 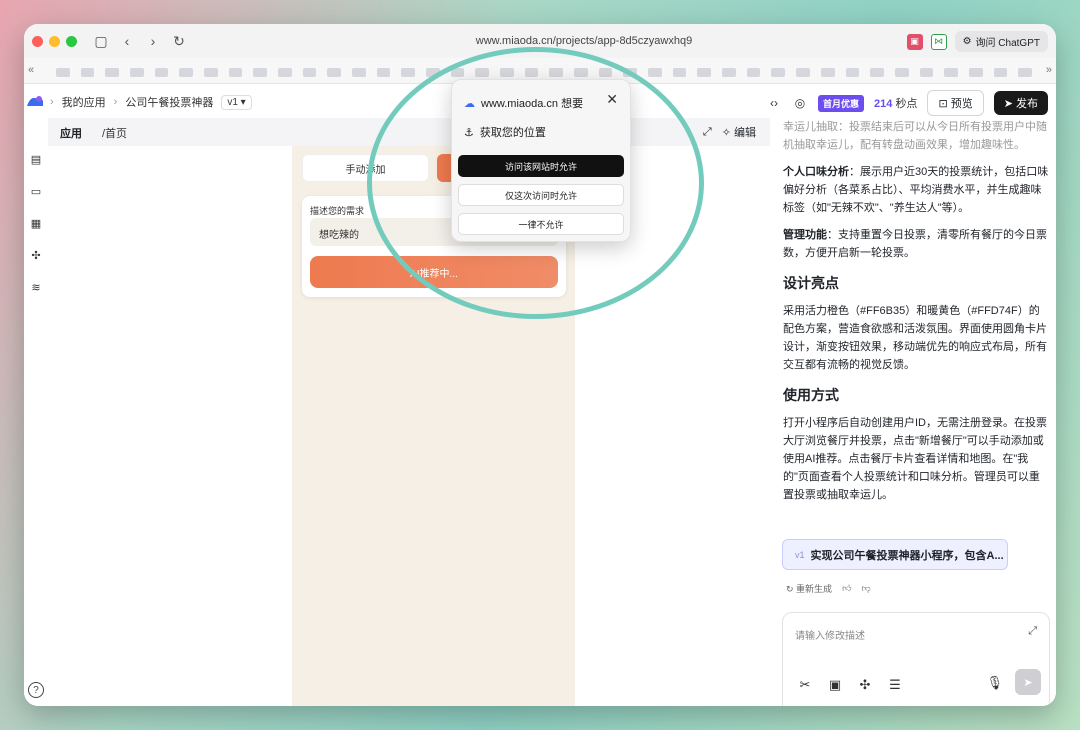 I want to click on regenerate-button: ↻ 重新生成, so click(x=809, y=588).